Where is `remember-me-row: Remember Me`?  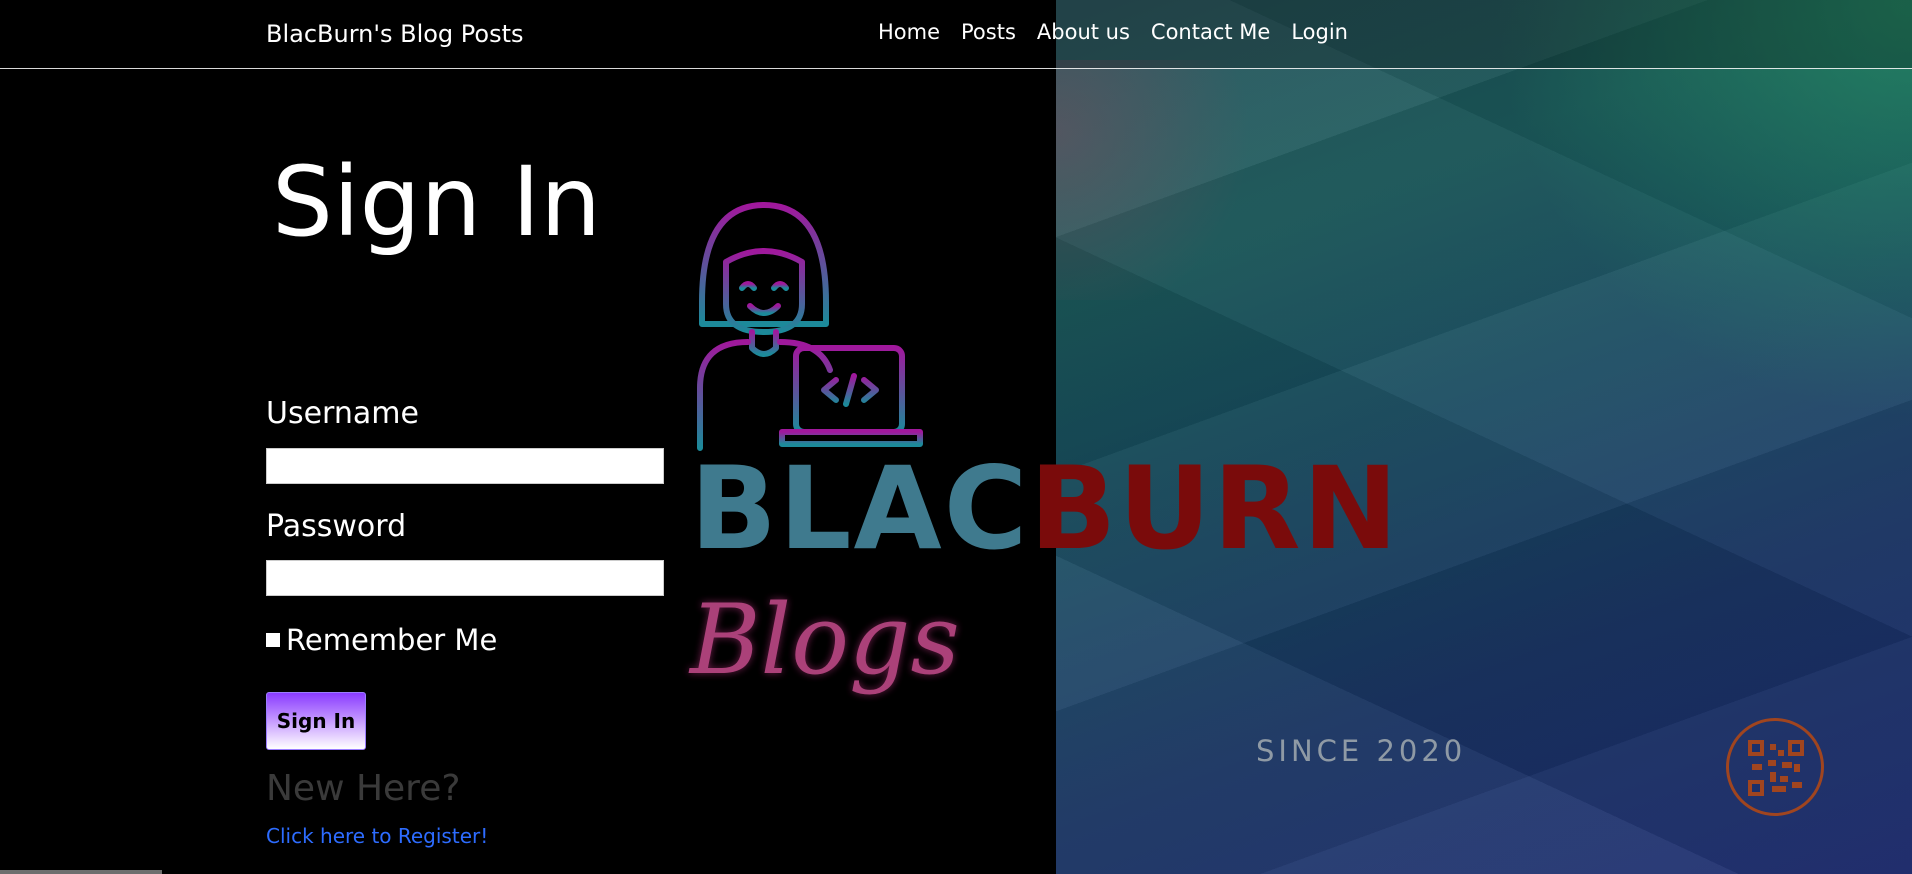
remember-me-row: Remember Me is located at coordinates (381, 640).